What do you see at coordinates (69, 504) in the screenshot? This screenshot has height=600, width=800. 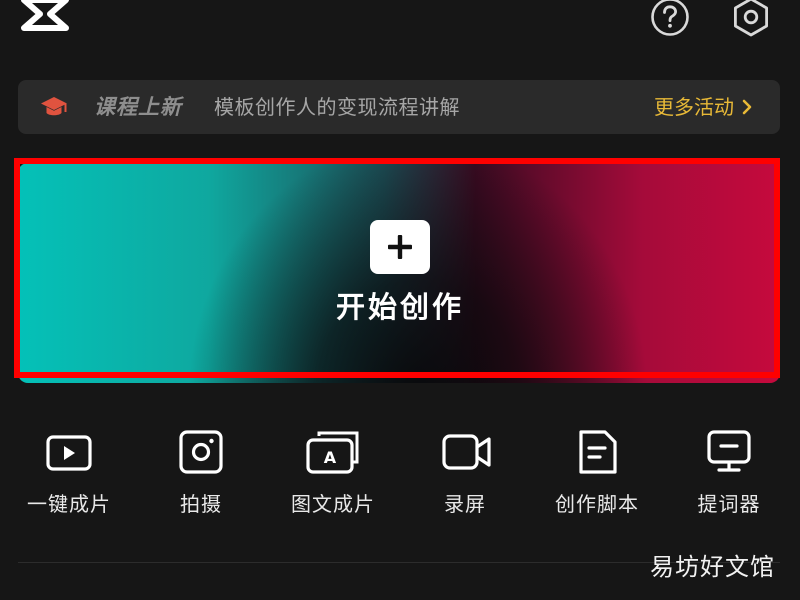 I see `tool-label: 一键成片` at bounding box center [69, 504].